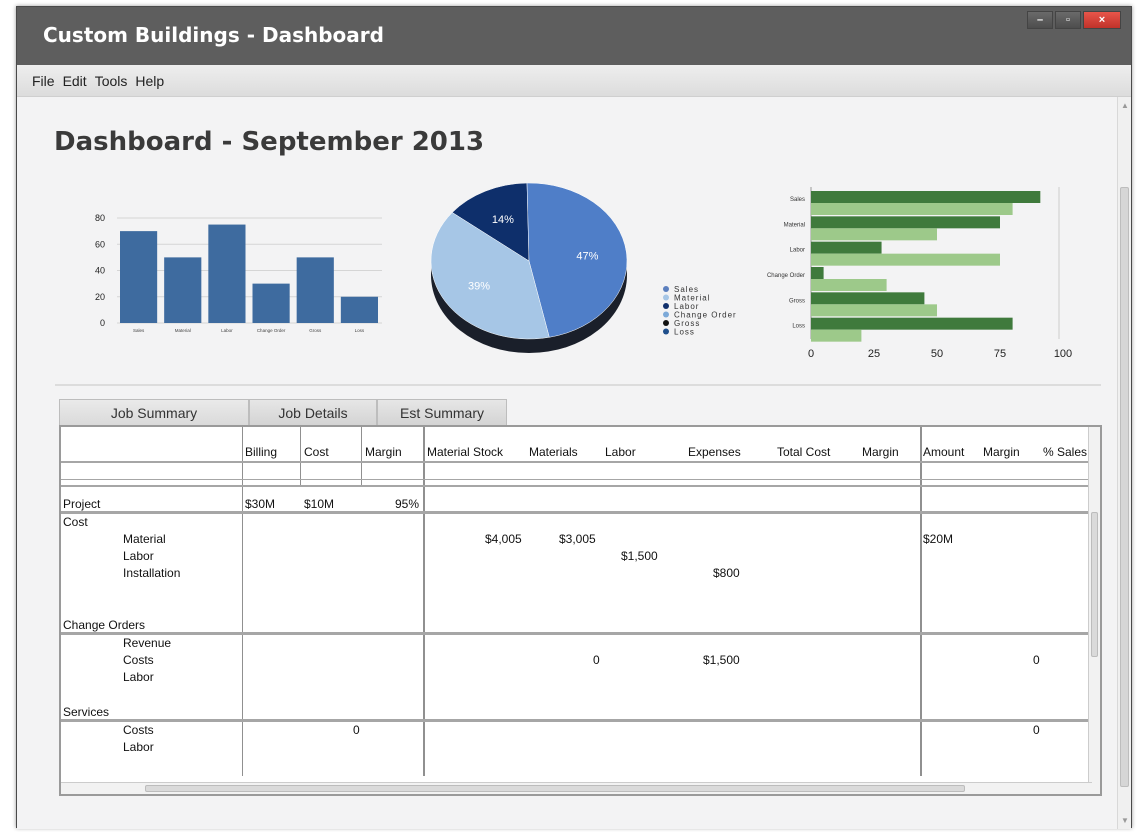  Describe the element at coordinates (1063, 353) in the screenshot. I see `x-tick-label: 100` at that location.